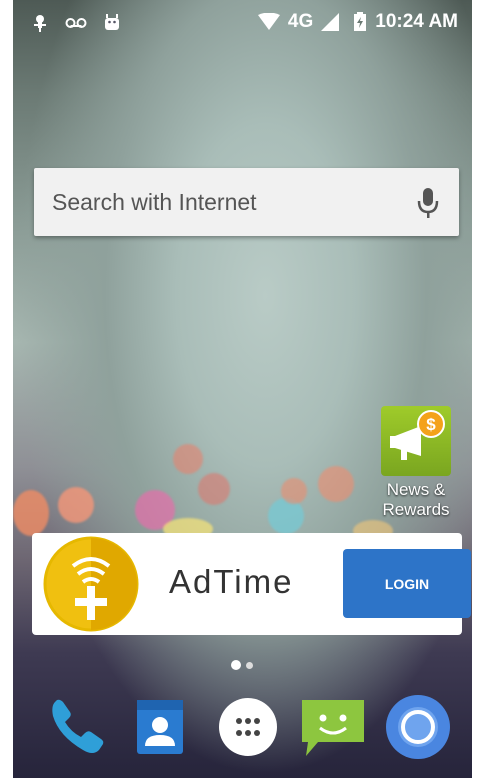 The width and height of the screenshot is (485, 778). Describe the element at coordinates (407, 583) in the screenshot. I see `login-button: LOGIN` at that location.